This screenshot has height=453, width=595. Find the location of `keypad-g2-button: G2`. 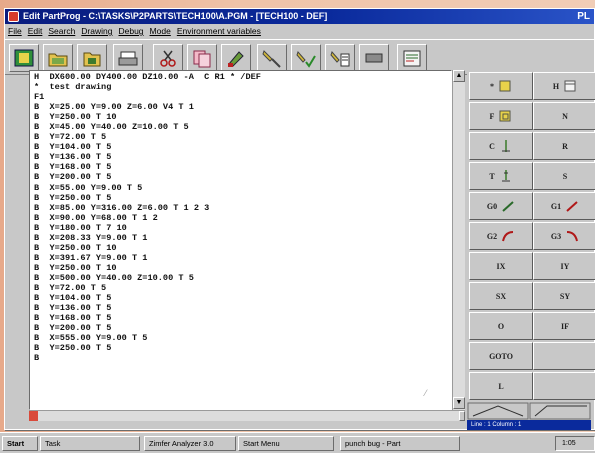

keypad-g2-button: G2 is located at coordinates (501, 236).